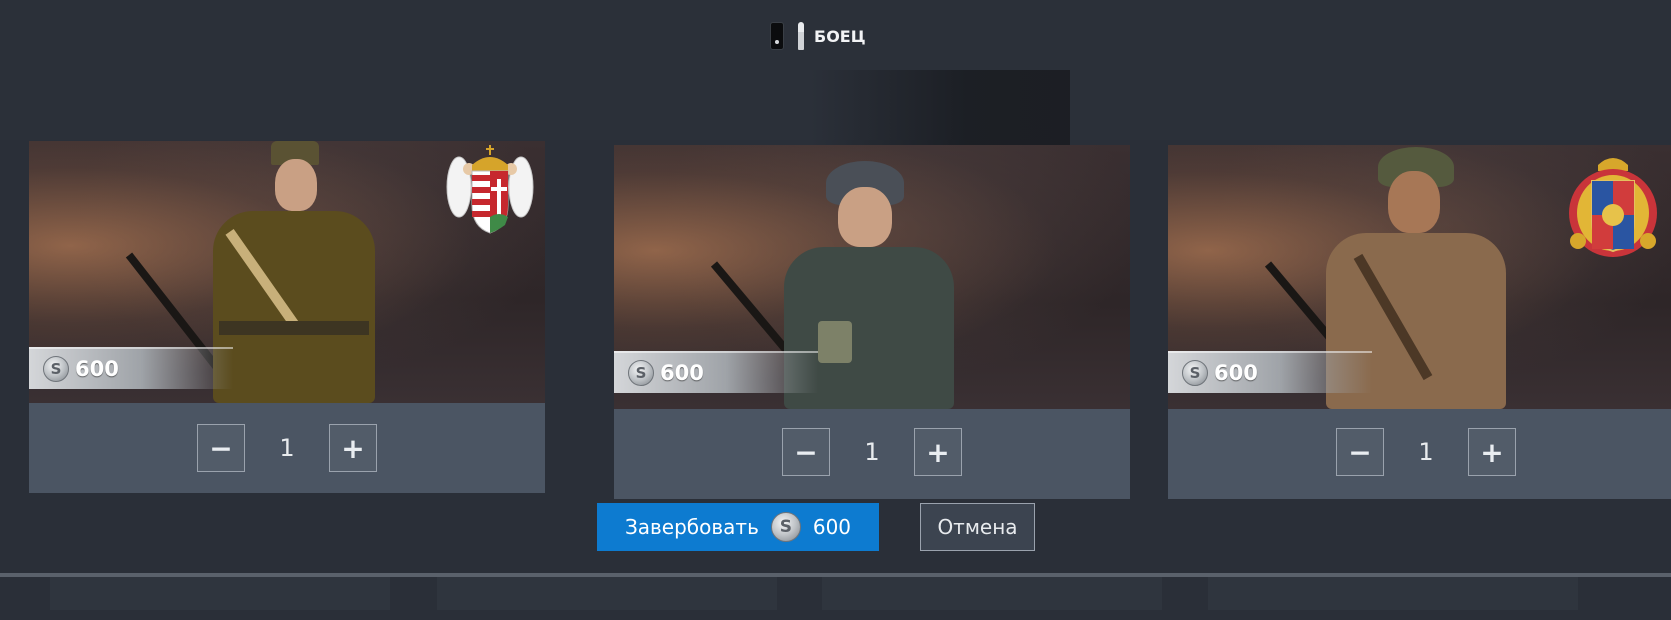 The image size is (1671, 620). I want to click on rank-indicator: БОЕЦ, so click(818, 36).